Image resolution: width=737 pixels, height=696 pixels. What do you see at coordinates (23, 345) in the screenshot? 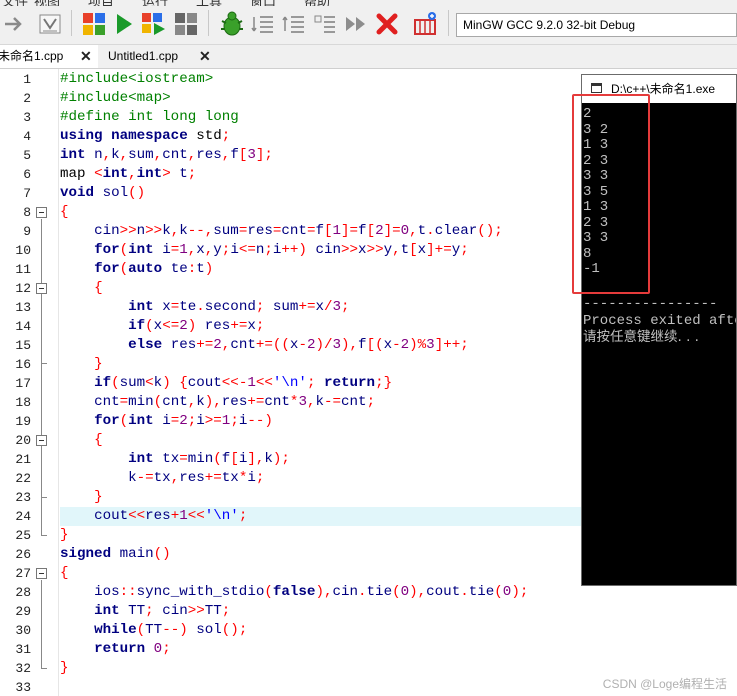
I see `line-number: 15` at bounding box center [23, 345].